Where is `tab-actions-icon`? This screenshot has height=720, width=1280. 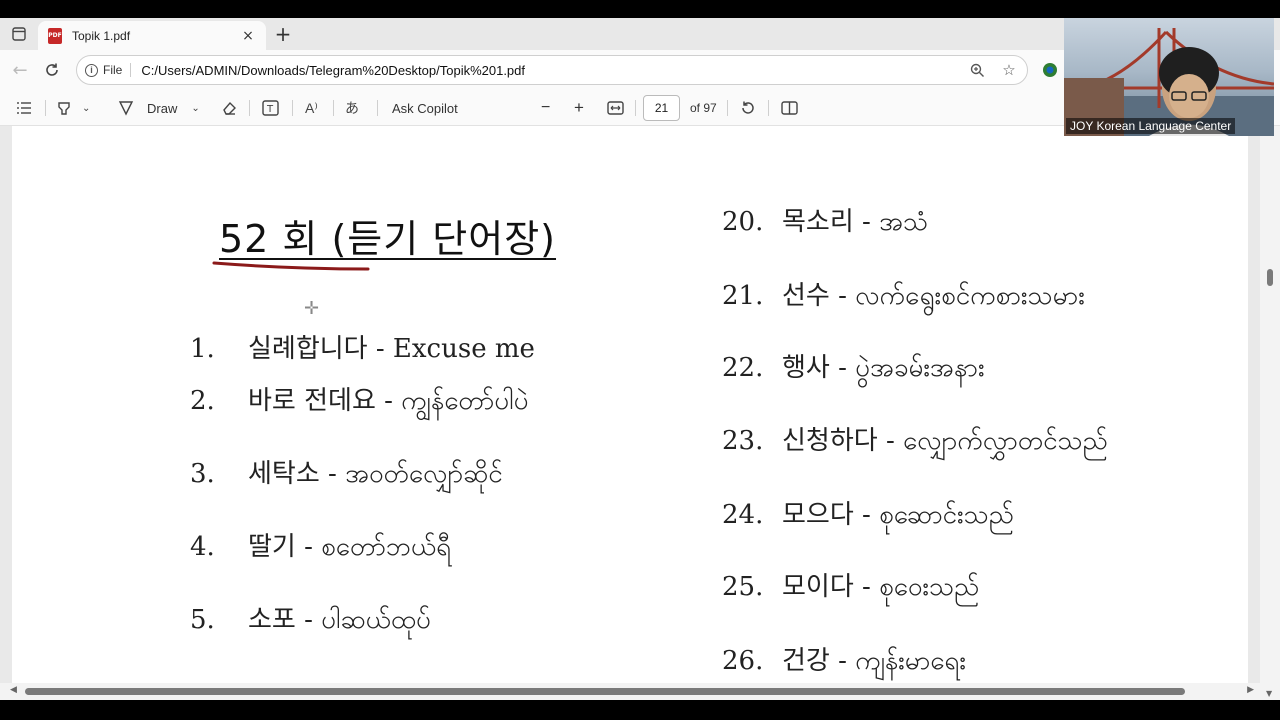
tab-actions-icon is located at coordinates (19, 34).